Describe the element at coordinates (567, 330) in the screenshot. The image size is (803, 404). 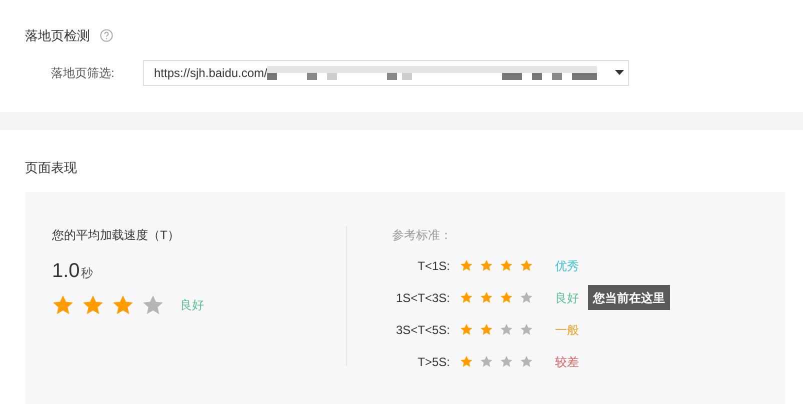
I see `rating-label: 一般` at that location.